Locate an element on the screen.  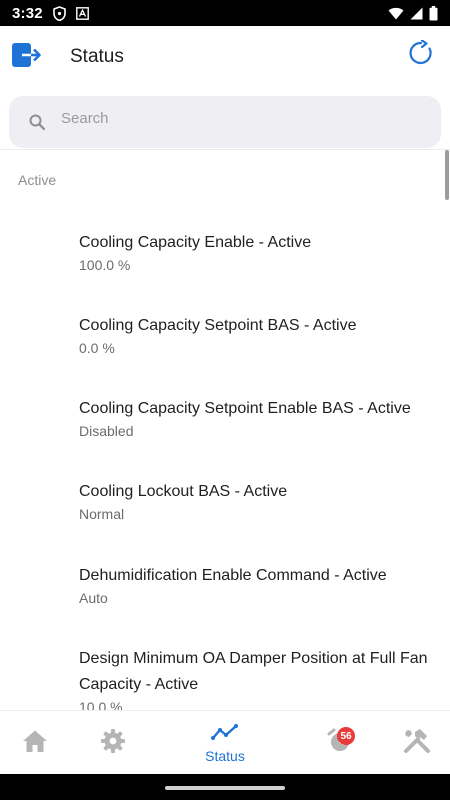
item-value: Auto is located at coordinates (93, 598).